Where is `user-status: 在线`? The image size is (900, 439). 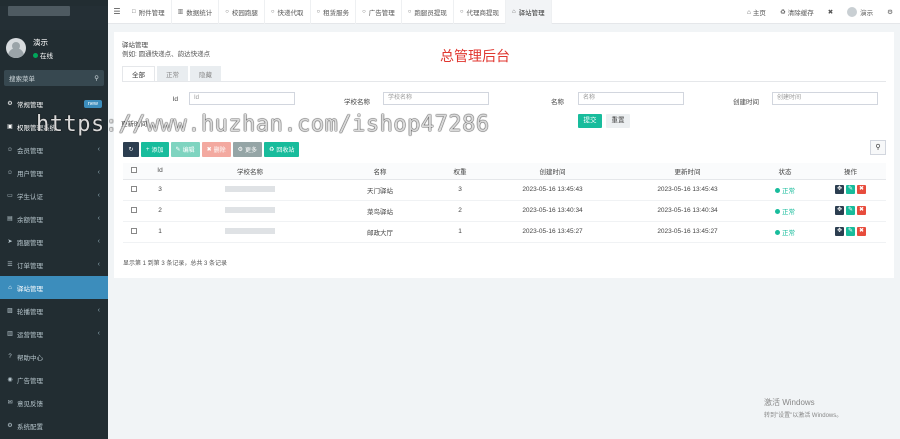 user-status: 在线 is located at coordinates (43, 55).